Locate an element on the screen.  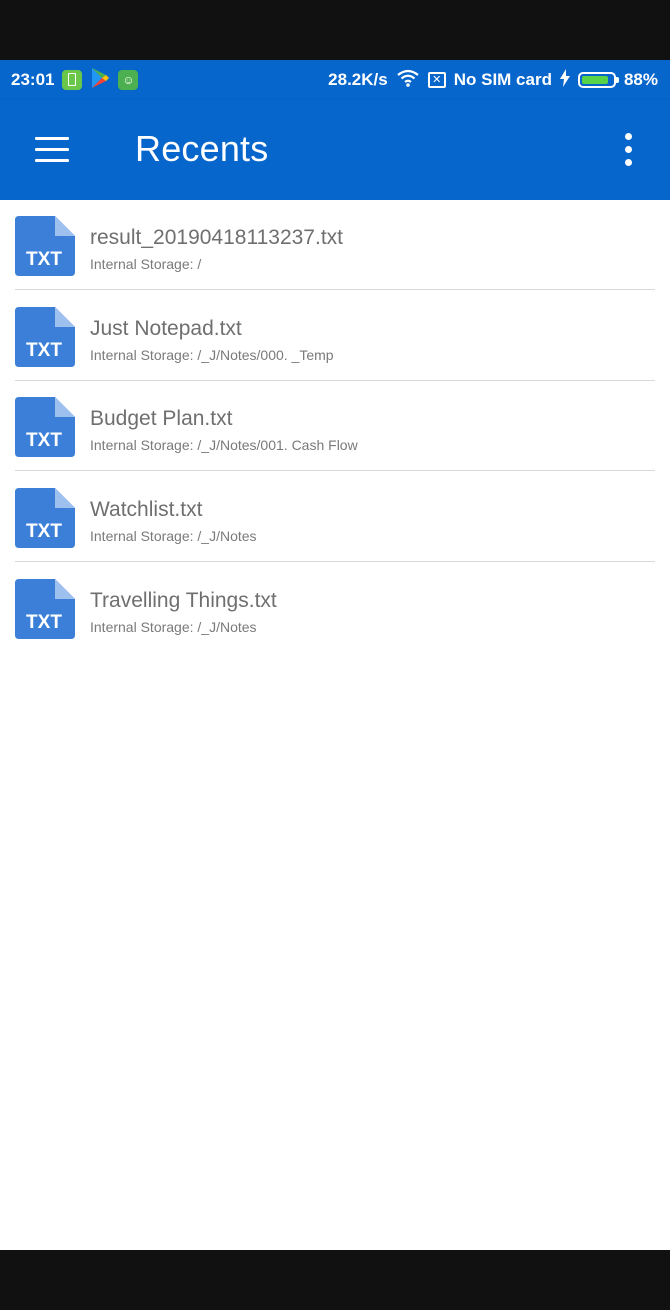
status-bar: 23:01 ☺ 28.2K/s ✕ No SIM card 88% is located at coordinates (335, 80).